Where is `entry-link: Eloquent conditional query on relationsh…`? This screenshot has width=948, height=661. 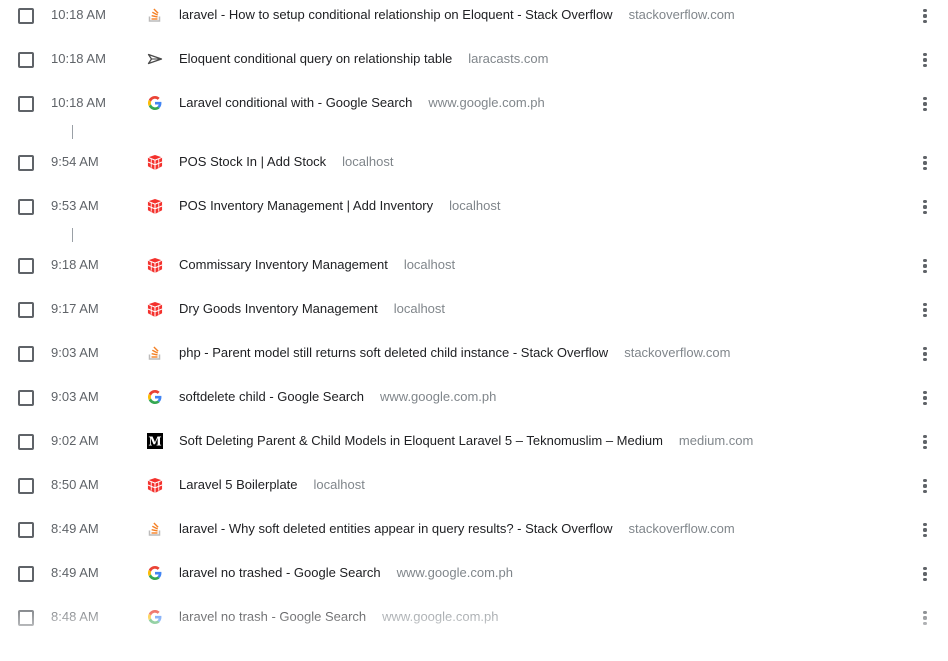 entry-link: Eloquent conditional query on relationsh… is located at coordinates (363, 58).